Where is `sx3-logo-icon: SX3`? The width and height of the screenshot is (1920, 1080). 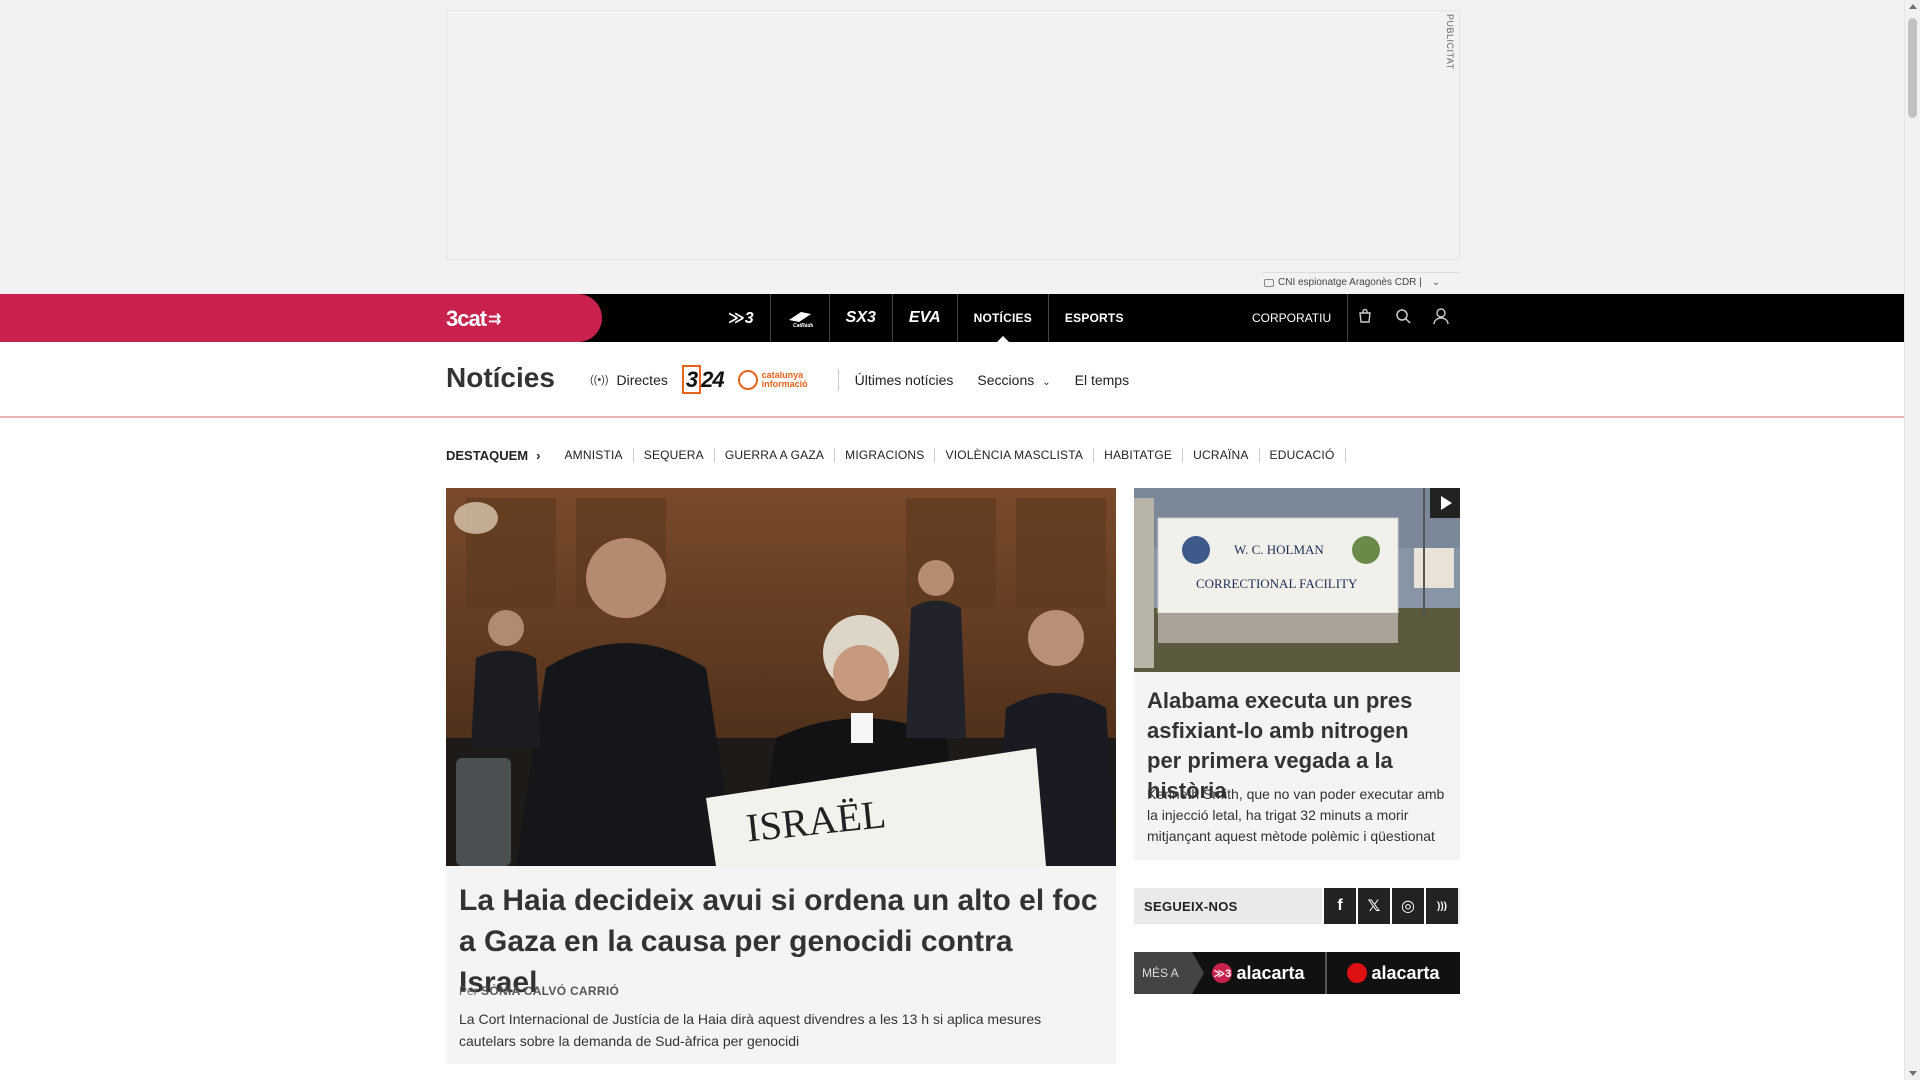 sx3-logo-icon: SX3 is located at coordinates (861, 318).